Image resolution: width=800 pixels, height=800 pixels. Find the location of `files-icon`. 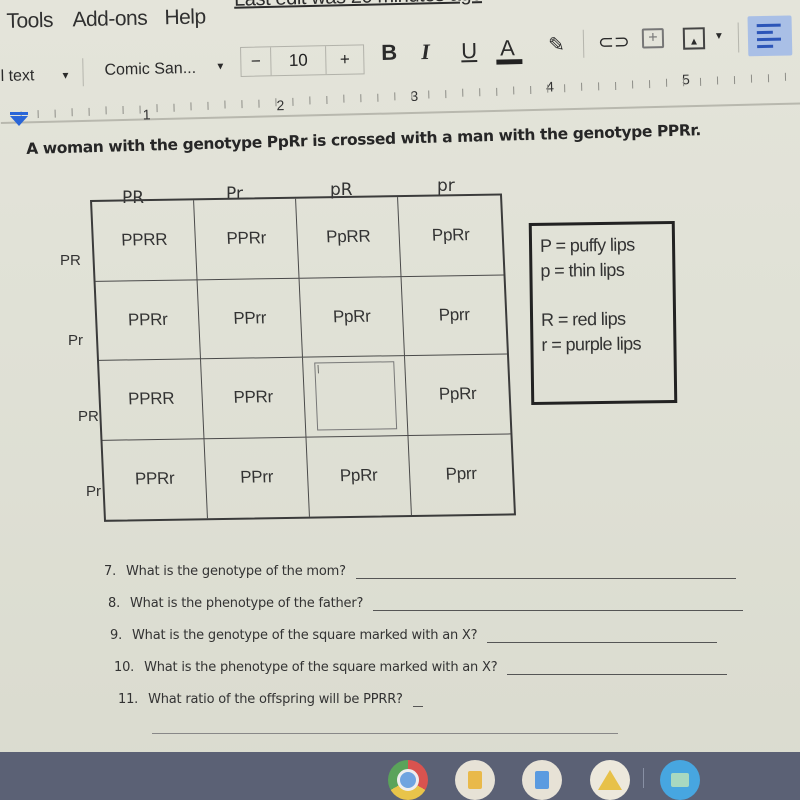

files-icon is located at coordinates (680, 780).